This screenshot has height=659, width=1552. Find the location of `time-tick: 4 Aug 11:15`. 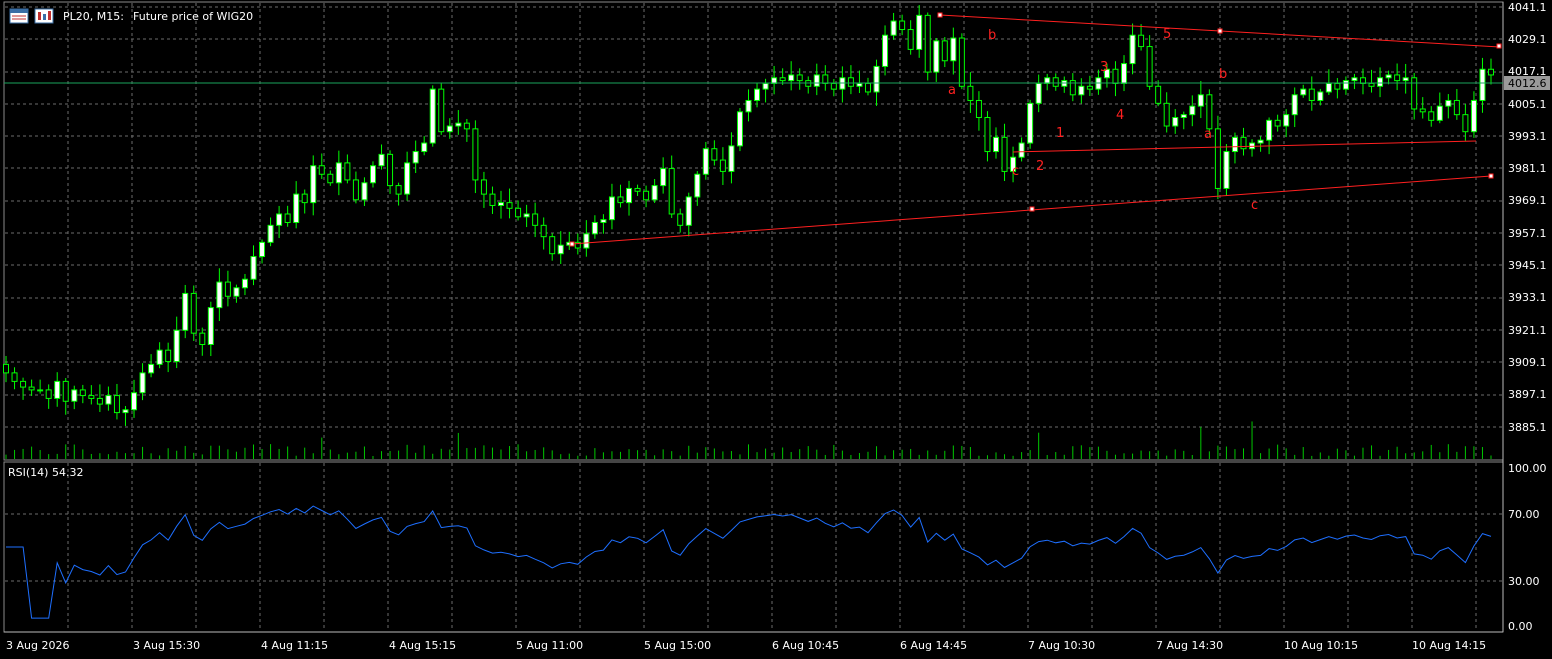

time-tick: 4 Aug 11:15 is located at coordinates (294, 645).